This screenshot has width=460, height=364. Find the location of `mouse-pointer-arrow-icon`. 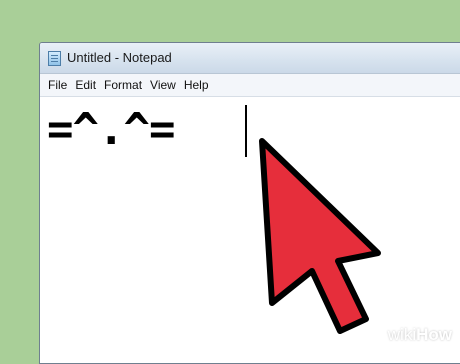

mouse-pointer-arrow-icon is located at coordinates (320, 236).